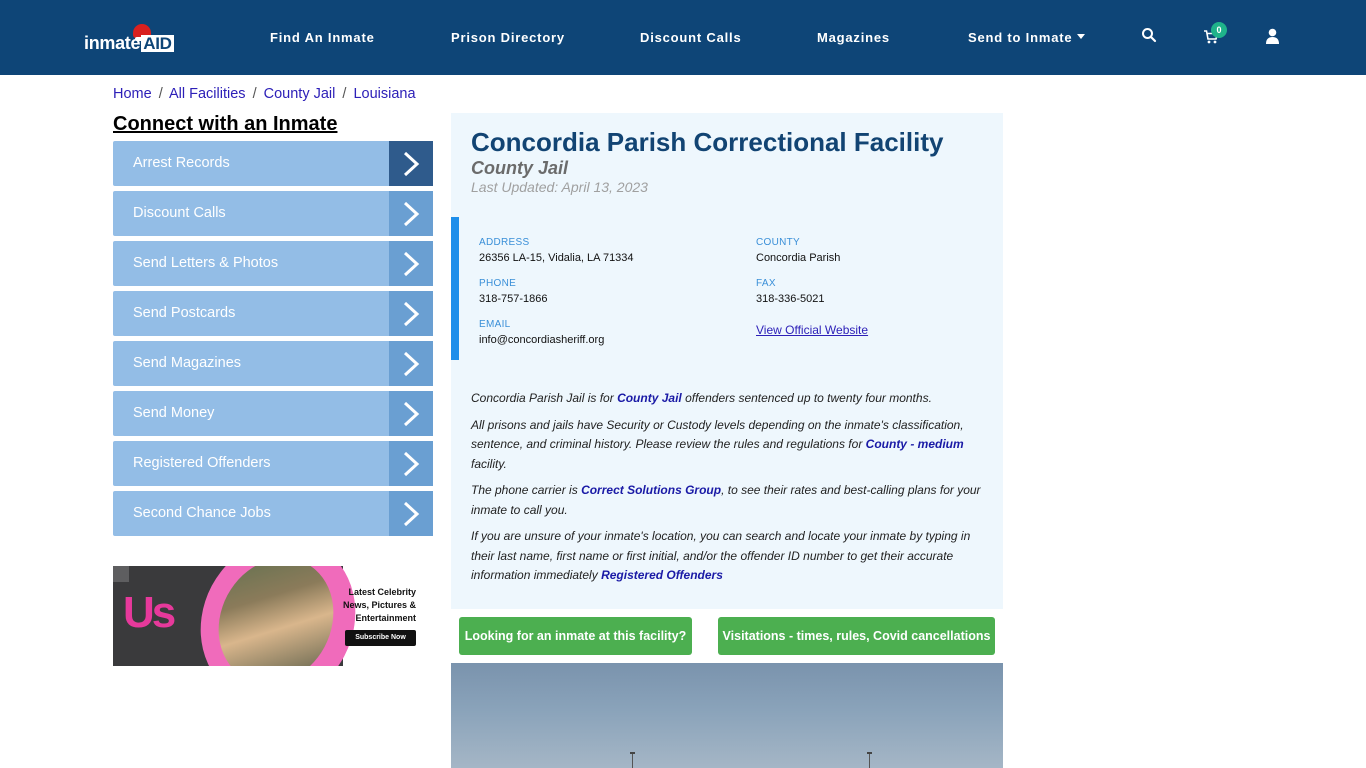 The image size is (1366, 768). I want to click on facility-type: County Jail, so click(520, 168).